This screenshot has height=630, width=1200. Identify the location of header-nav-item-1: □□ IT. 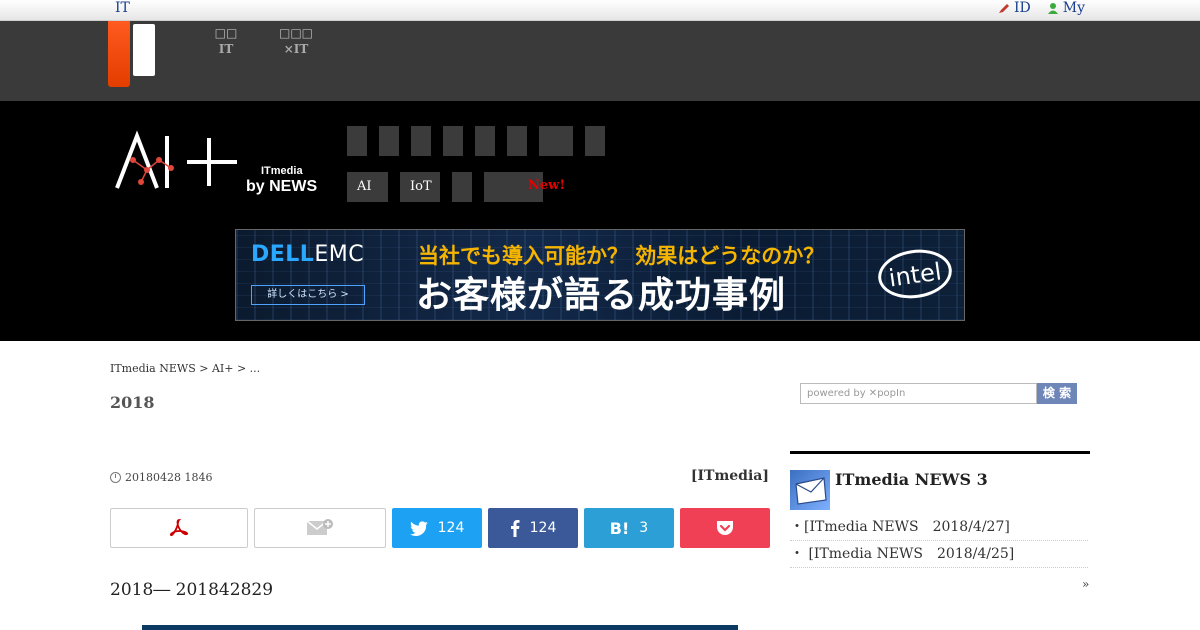
(226, 41).